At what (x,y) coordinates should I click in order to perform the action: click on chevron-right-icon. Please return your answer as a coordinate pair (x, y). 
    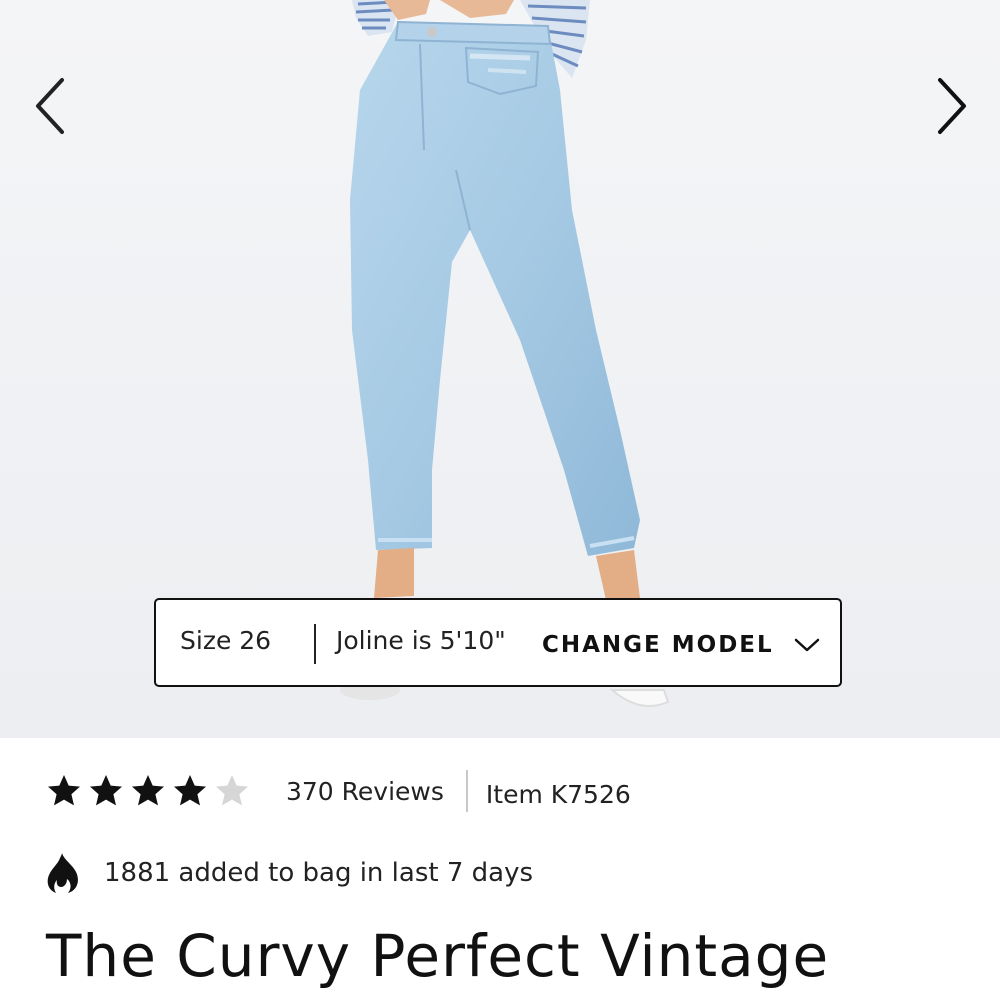
    Looking at the image, I should click on (952, 106).